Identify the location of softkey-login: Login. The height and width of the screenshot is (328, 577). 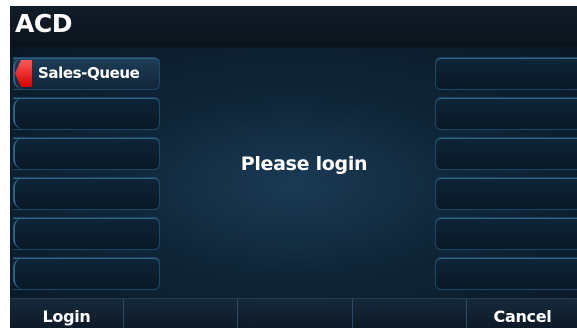
(67, 313).